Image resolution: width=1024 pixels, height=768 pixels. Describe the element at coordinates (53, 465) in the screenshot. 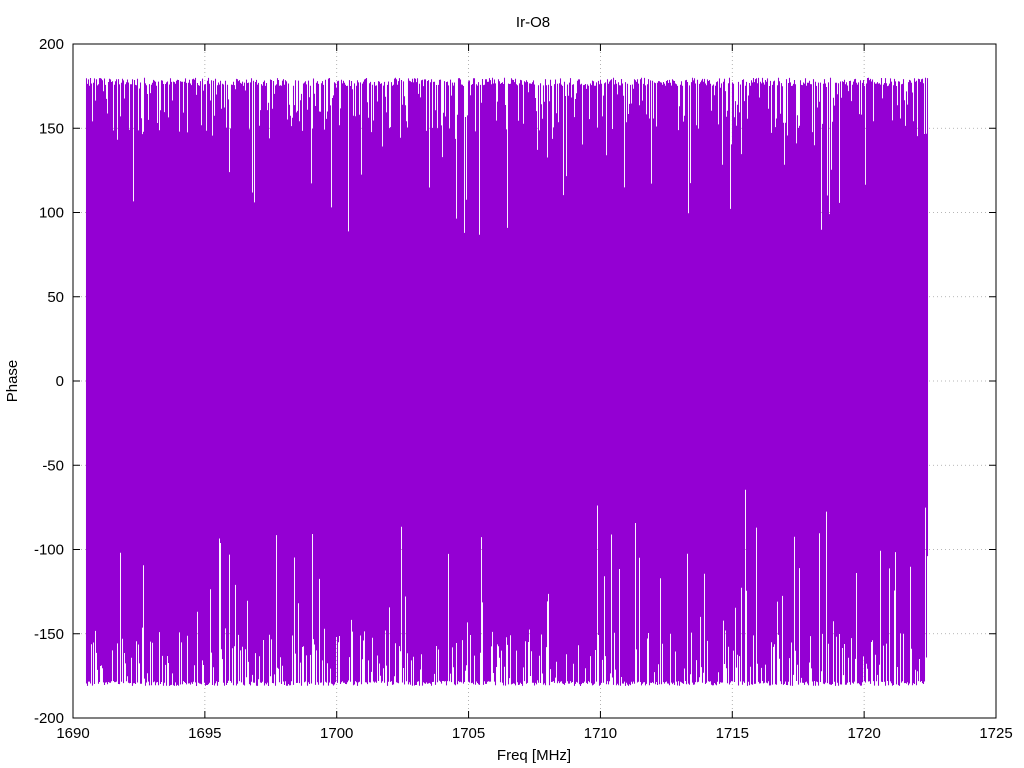

I see `y-tick-label: -50` at that location.